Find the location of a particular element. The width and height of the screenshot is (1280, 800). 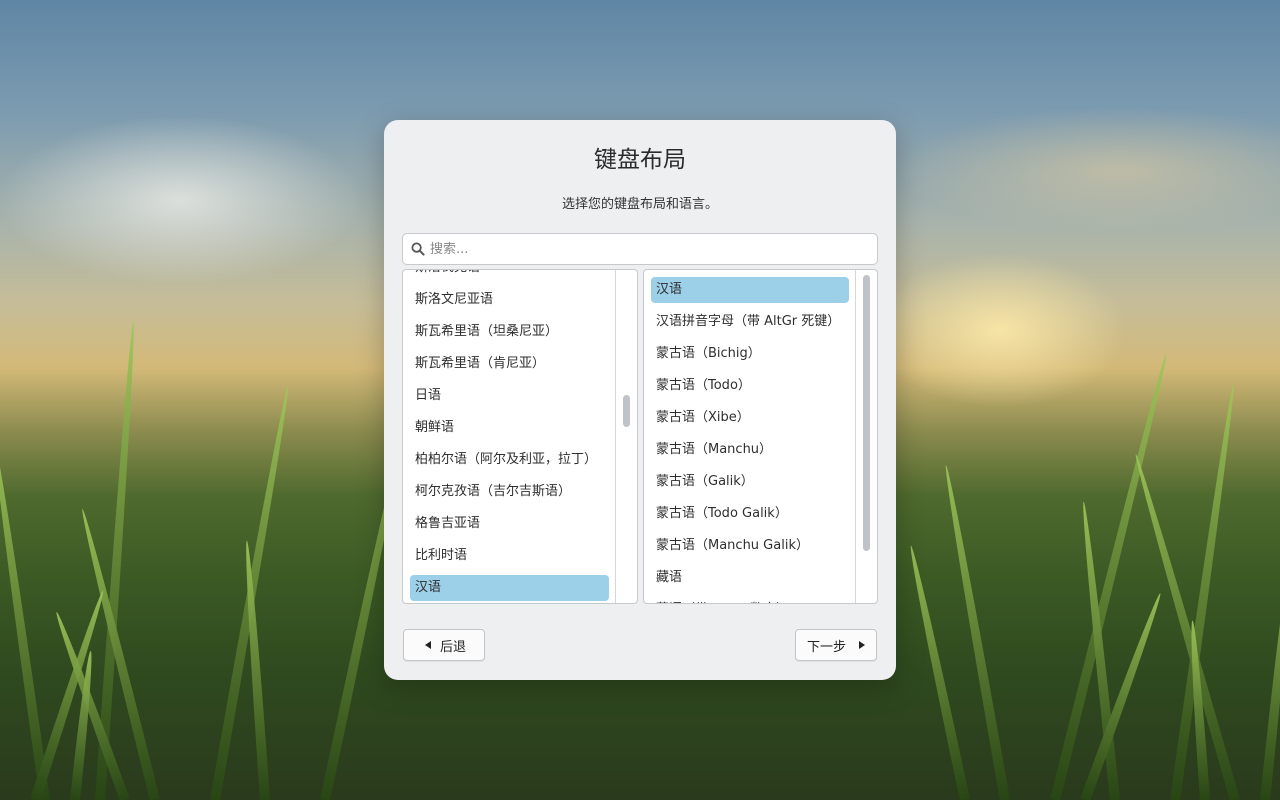

next-button-label: 下一步 is located at coordinates (827, 647).